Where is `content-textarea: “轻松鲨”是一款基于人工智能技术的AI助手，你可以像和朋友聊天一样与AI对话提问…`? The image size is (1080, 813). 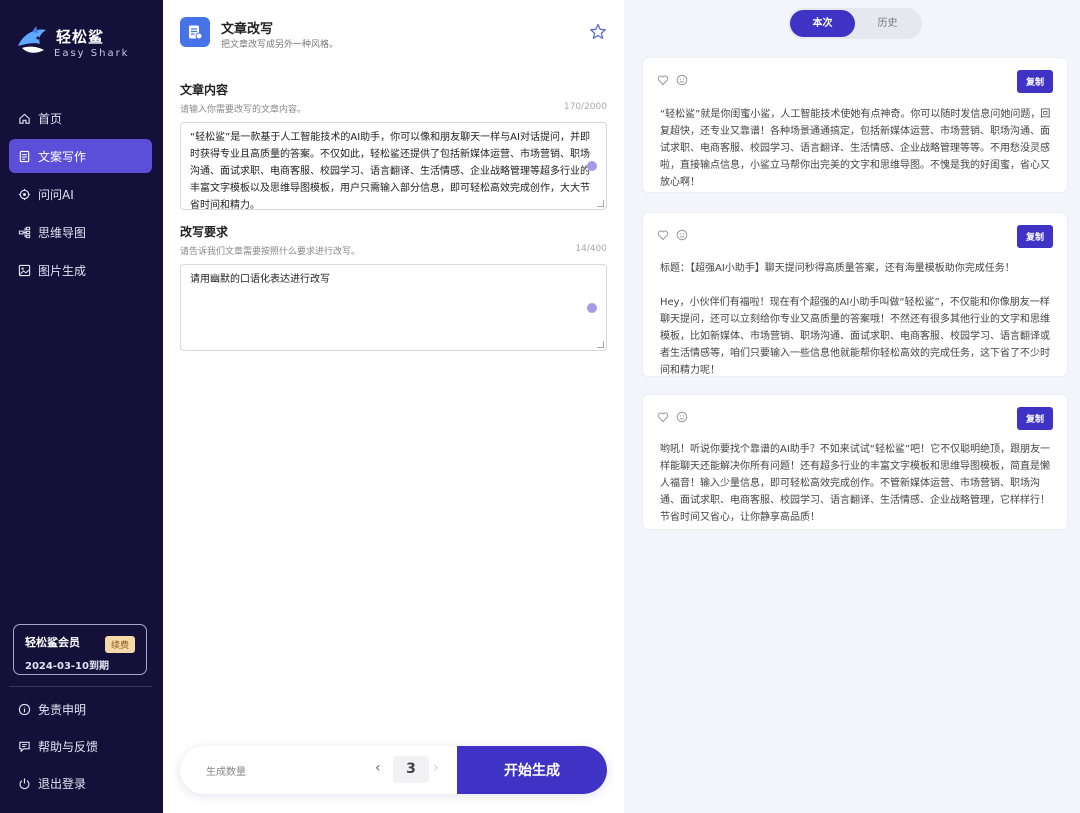
content-textarea: “轻松鲨”是一款基于人工智能技术的AI助手，你可以像和朋友聊天一样与AI对话提问… is located at coordinates (393, 166).